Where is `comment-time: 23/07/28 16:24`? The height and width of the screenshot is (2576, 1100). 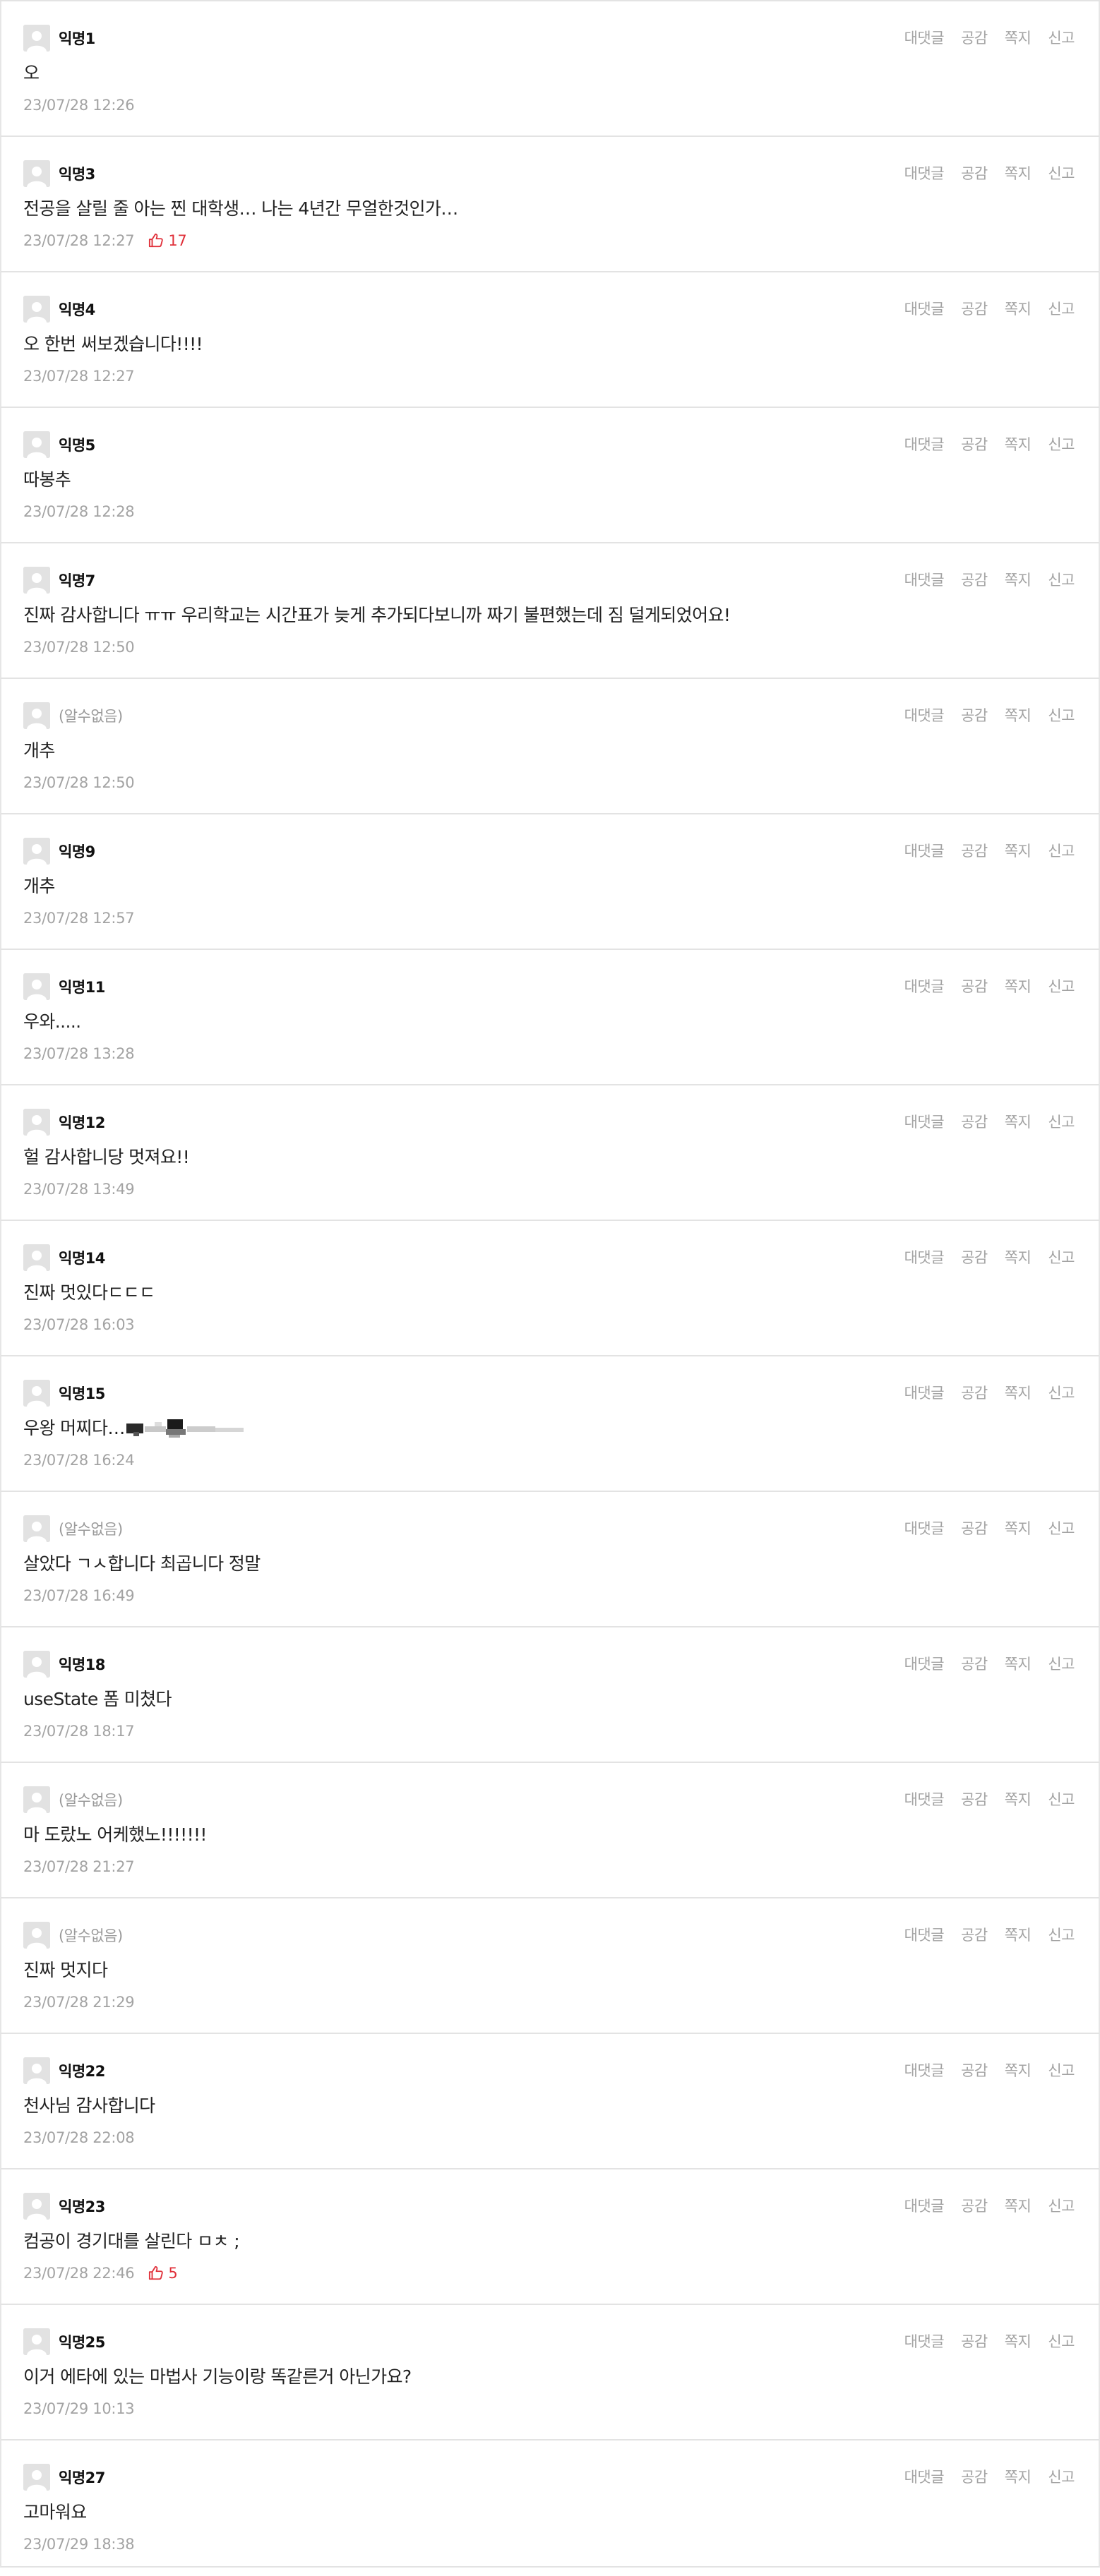
comment-time: 23/07/28 16:24 is located at coordinates (79, 1460).